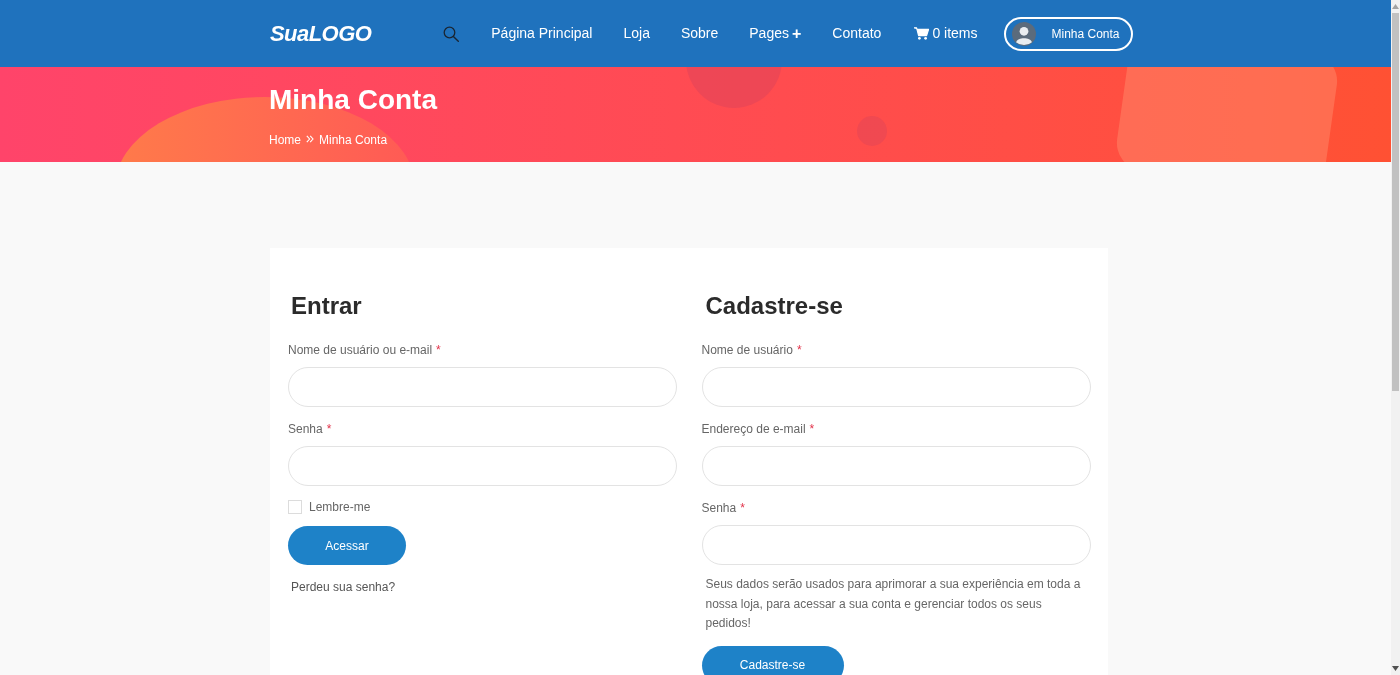 The image size is (1400, 675). I want to click on search-icon, so click(451, 33).